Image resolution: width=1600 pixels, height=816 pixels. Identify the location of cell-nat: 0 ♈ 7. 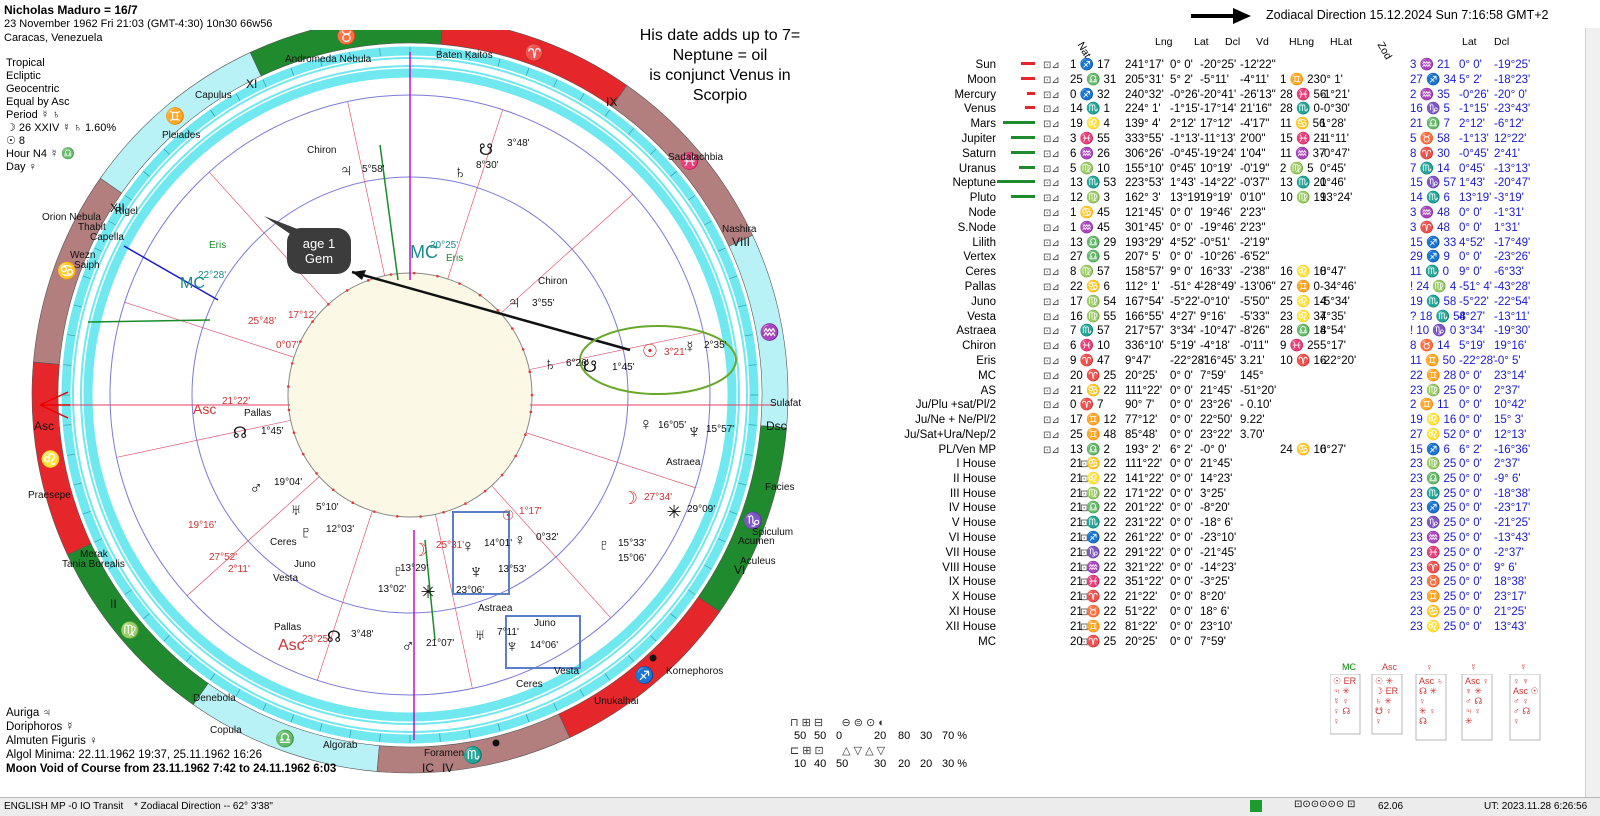
(1087, 405).